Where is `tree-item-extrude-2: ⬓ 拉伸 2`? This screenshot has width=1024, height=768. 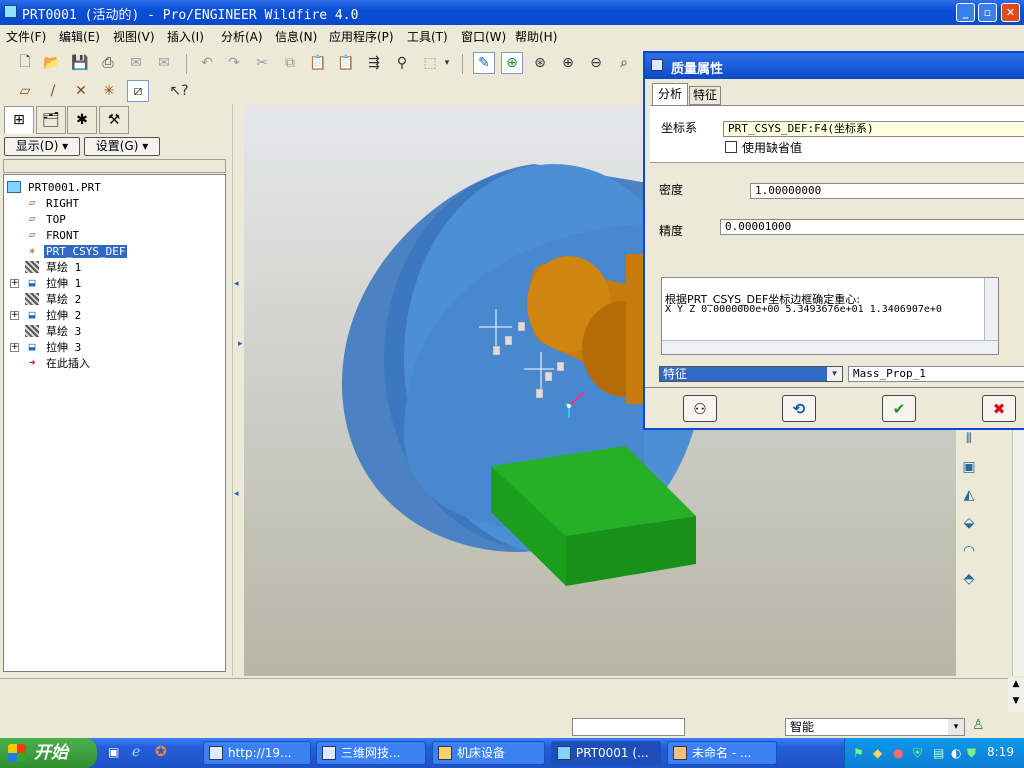
tree-item-extrude-2: ⬓ 拉伸 2 is located at coordinates (54, 315).